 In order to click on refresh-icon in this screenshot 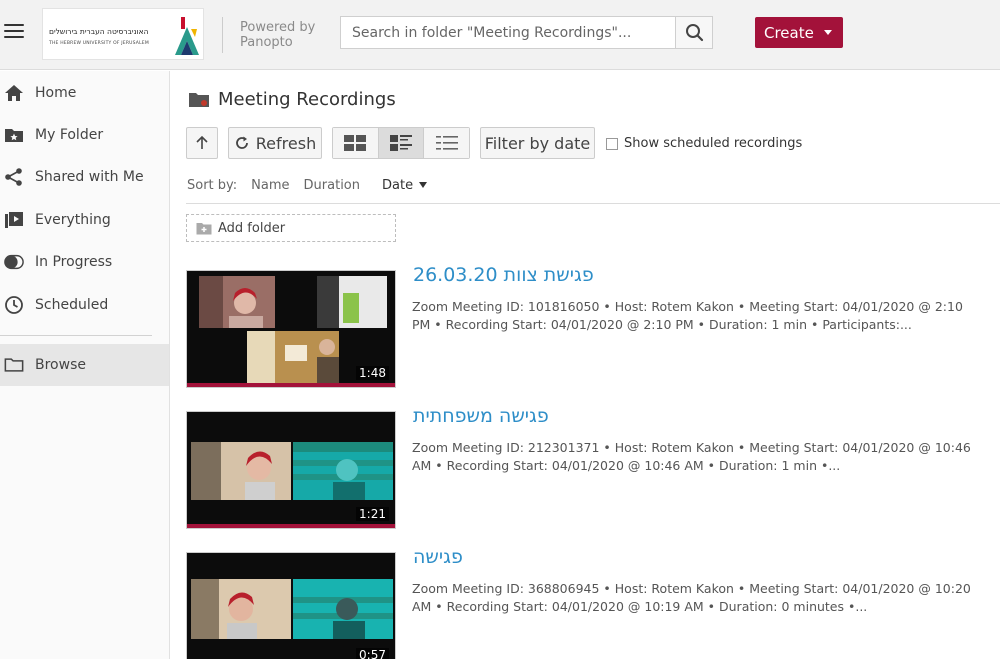, I will do `click(241, 142)`.